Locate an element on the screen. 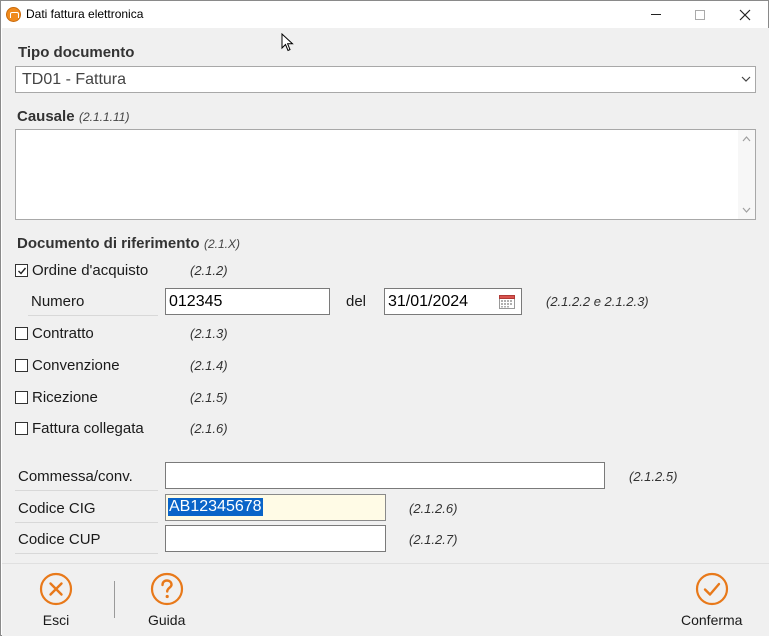 This screenshot has height=636, width=769. numero-label-underline is located at coordinates (93, 315).